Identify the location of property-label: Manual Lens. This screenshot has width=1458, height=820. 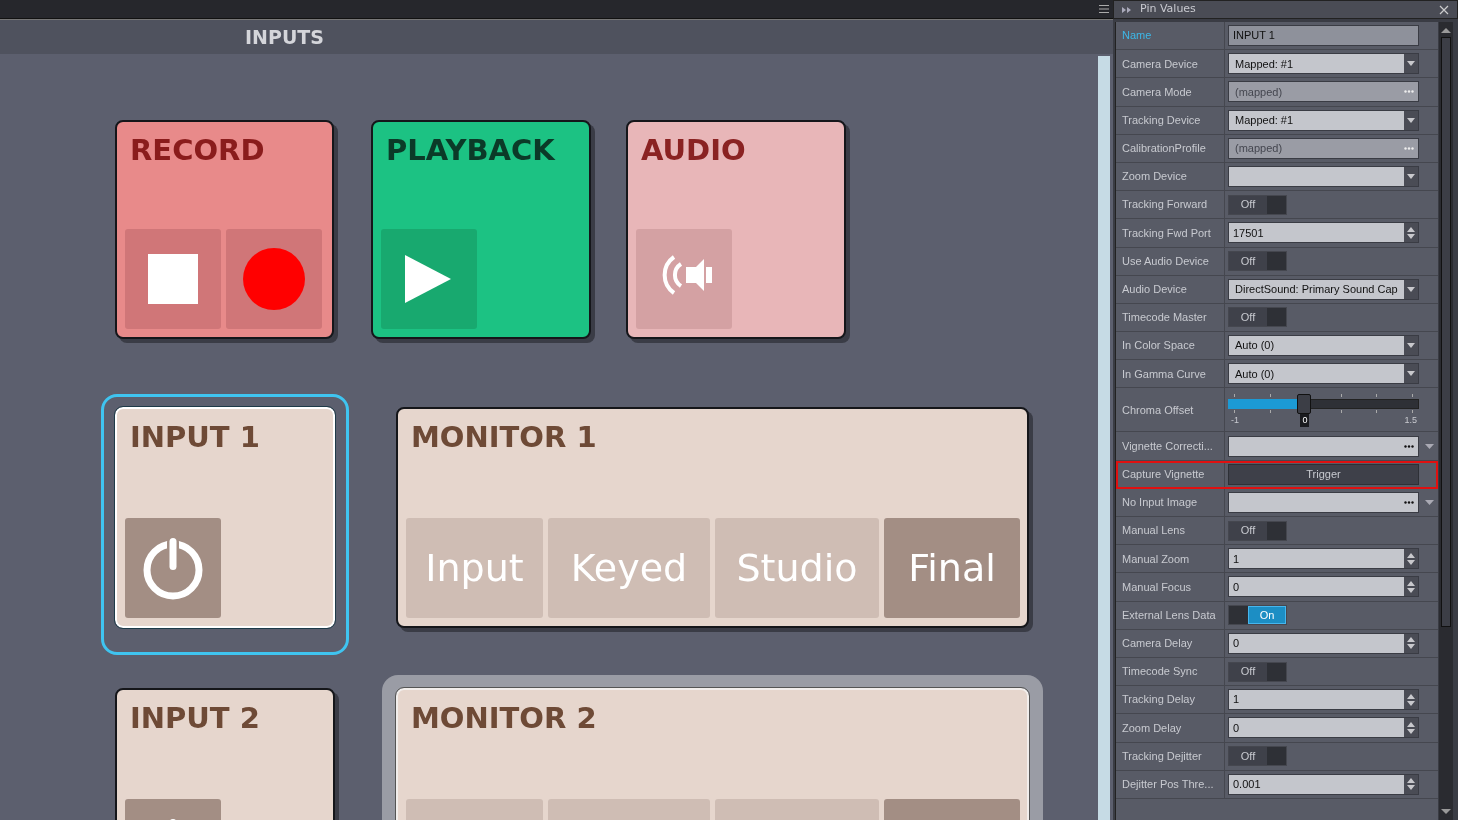
(1153, 531).